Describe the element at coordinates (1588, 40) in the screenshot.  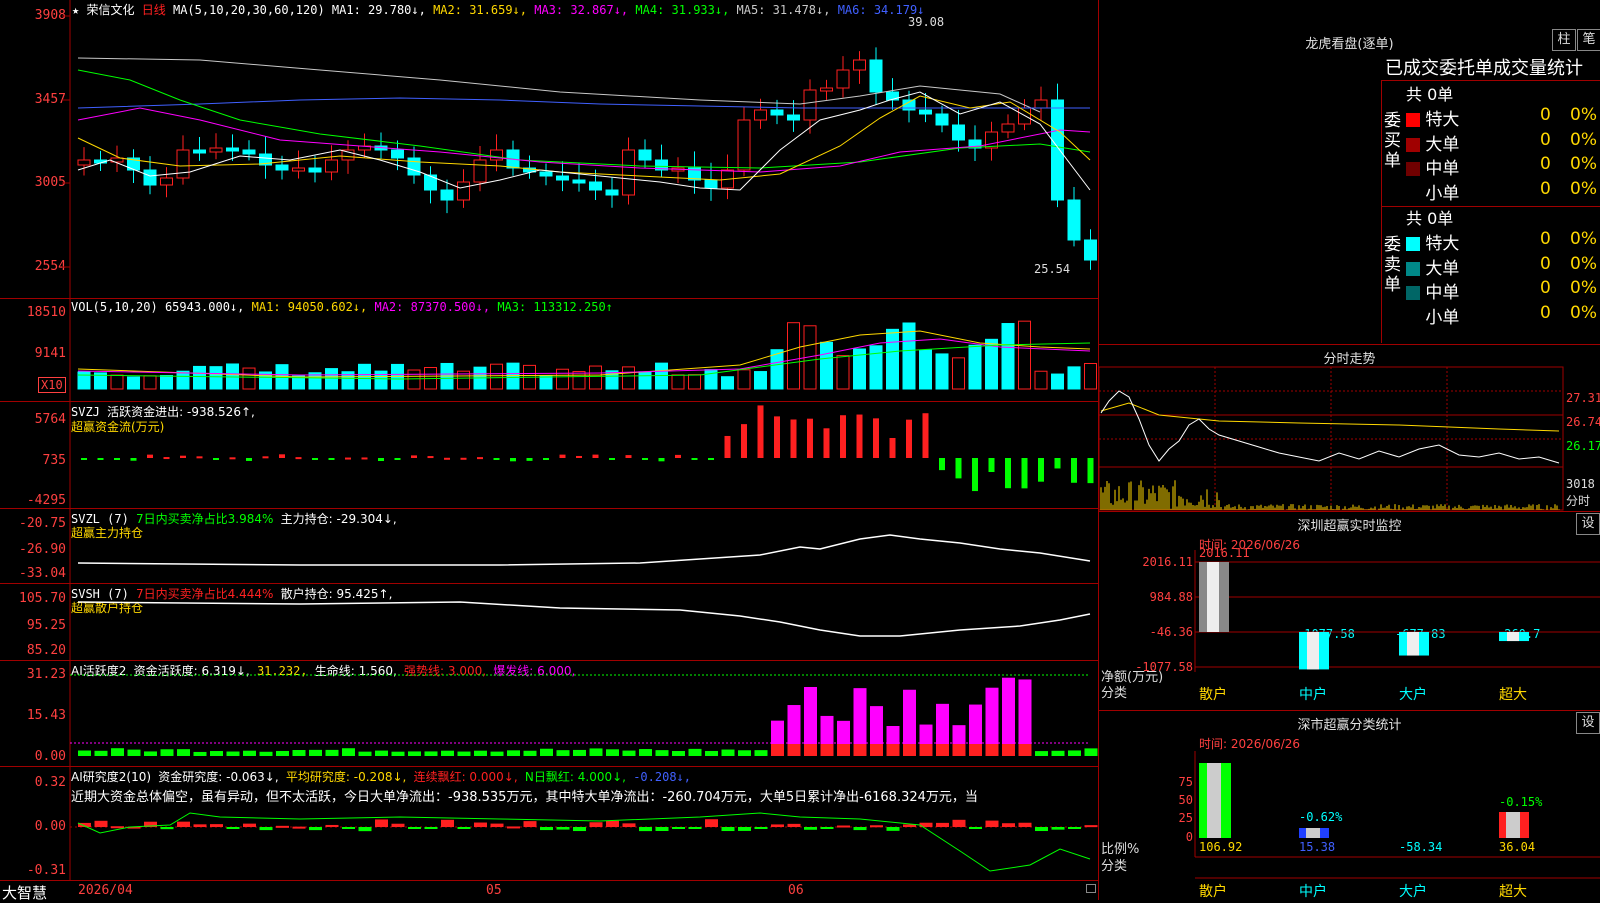
I see `stroke-view-button: 笔` at that location.